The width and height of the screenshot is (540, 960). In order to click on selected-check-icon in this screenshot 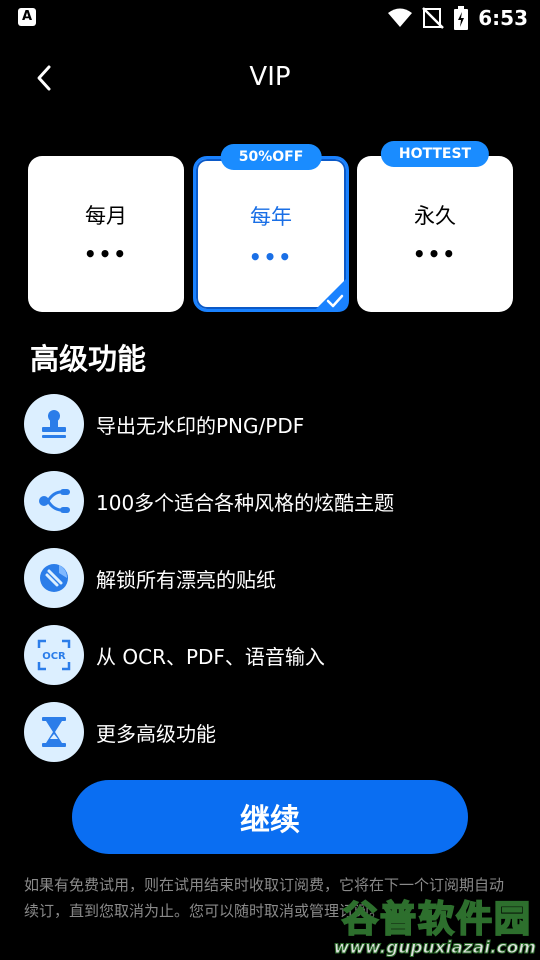, I will do `click(331, 294)`.